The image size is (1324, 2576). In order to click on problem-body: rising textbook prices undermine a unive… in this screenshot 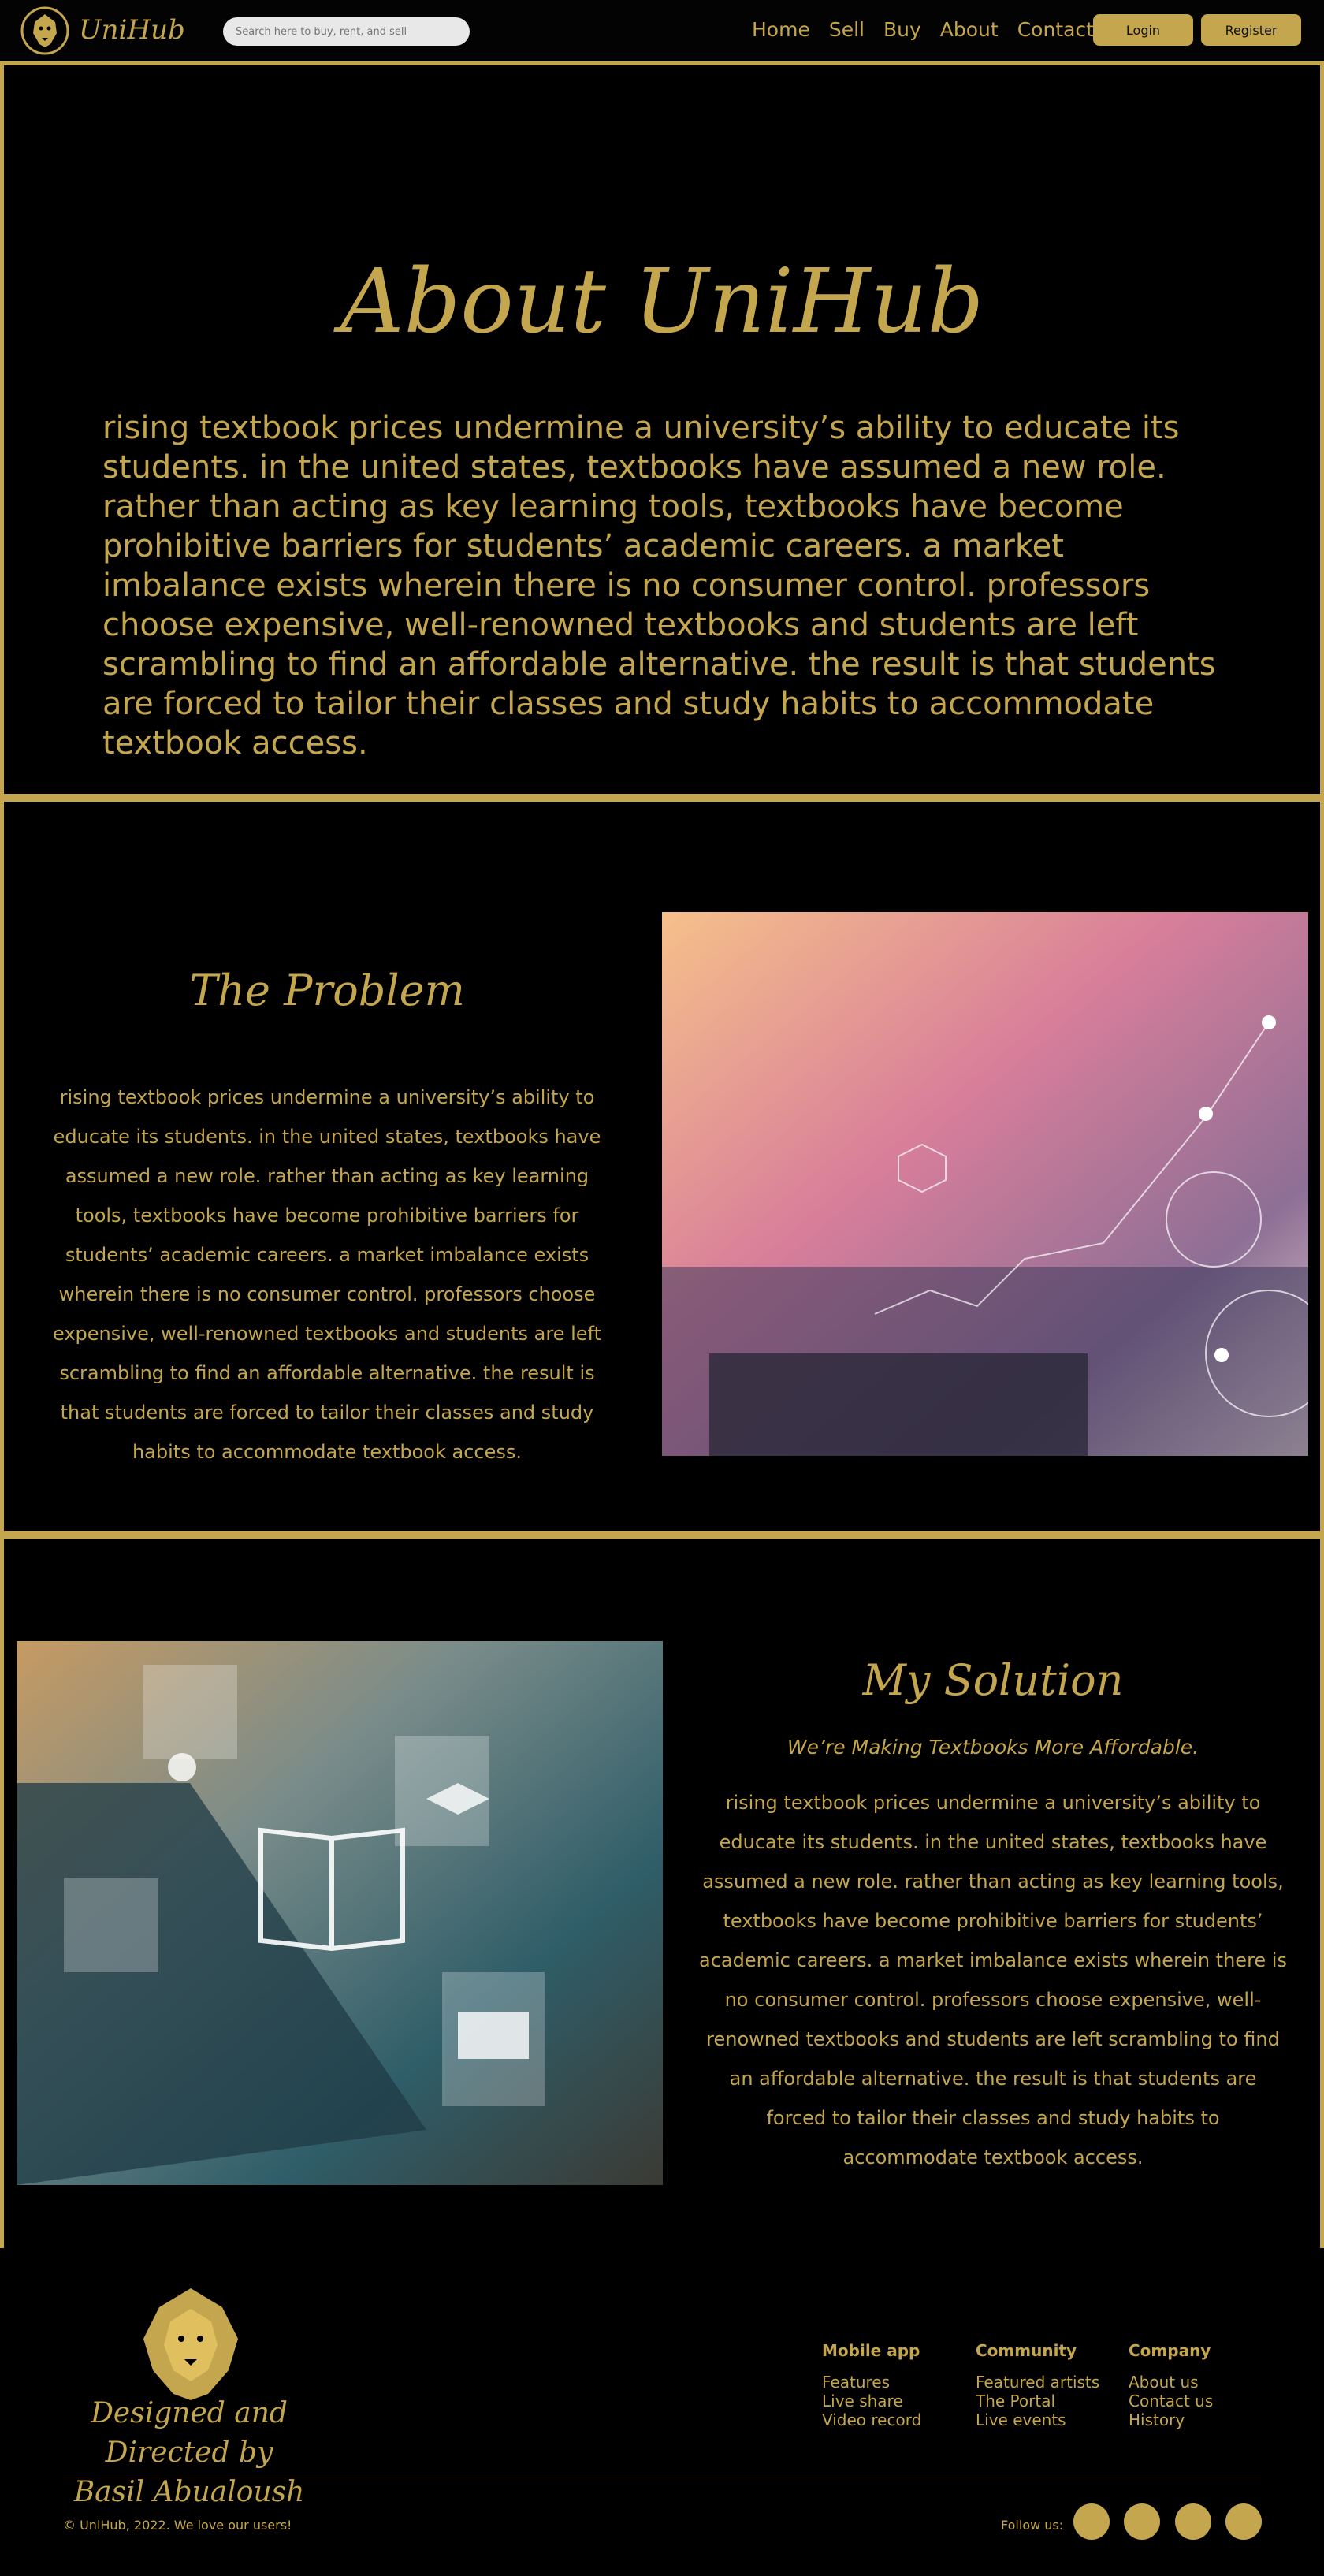, I will do `click(327, 1274)`.